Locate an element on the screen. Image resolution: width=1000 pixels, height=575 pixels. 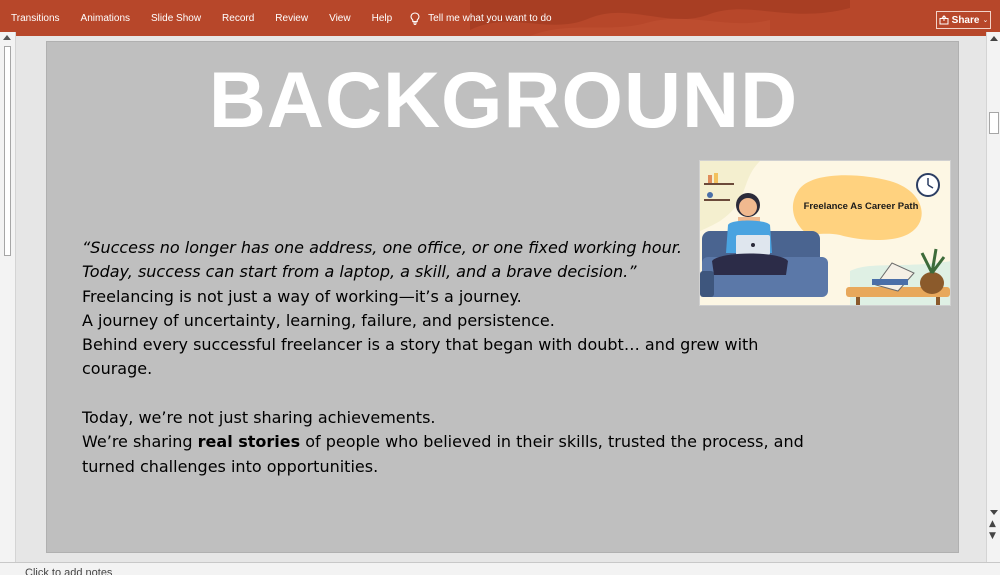
tab-help: Help is located at coordinates (382, 18).